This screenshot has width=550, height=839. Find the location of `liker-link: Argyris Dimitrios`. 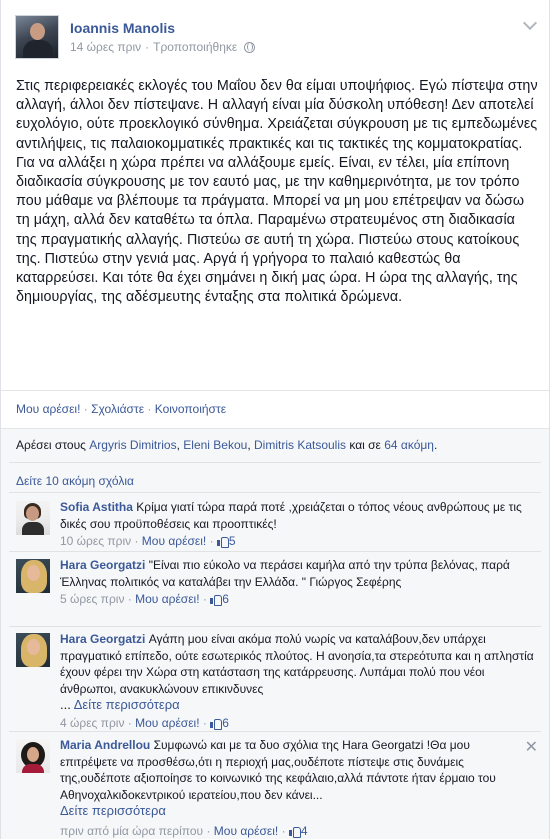

liker-link: Argyris Dimitrios is located at coordinates (132, 445).